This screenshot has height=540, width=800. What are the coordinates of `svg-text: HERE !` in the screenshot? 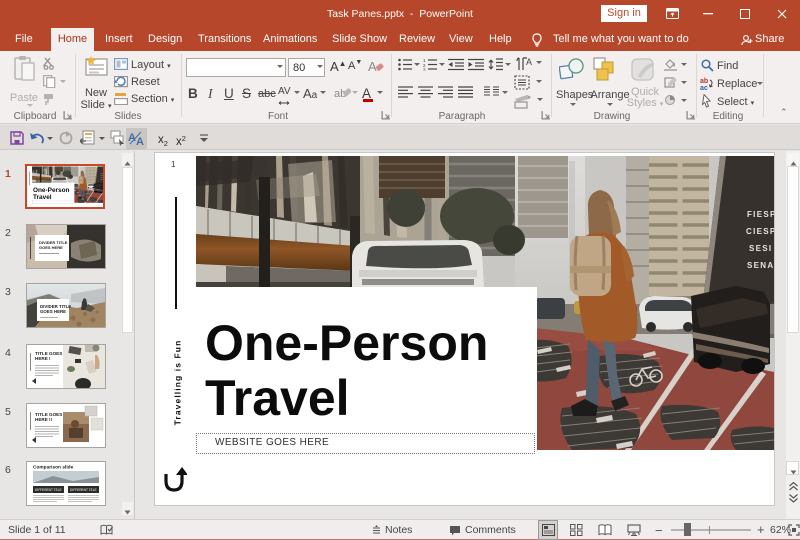 It's located at (43, 358).